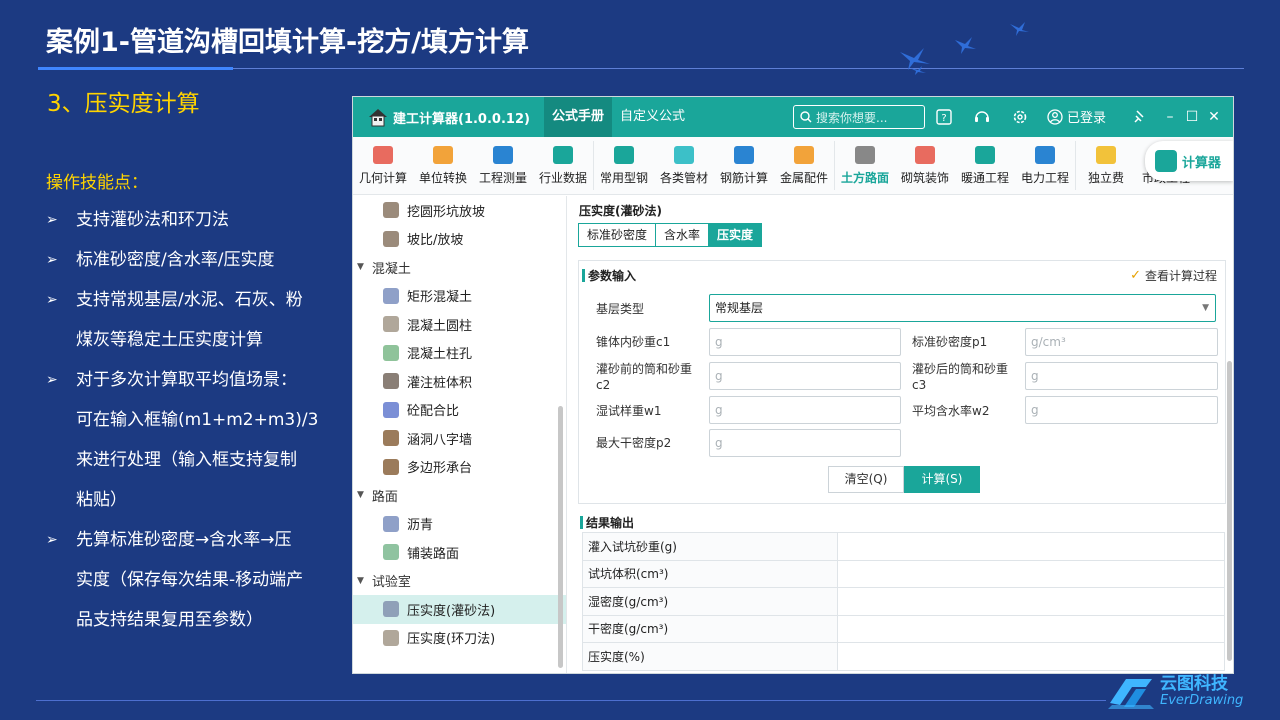 This screenshot has width=1280, height=720. What do you see at coordinates (610, 523) in the screenshot?
I see `results-heading-text: 结果输出` at bounding box center [610, 523].